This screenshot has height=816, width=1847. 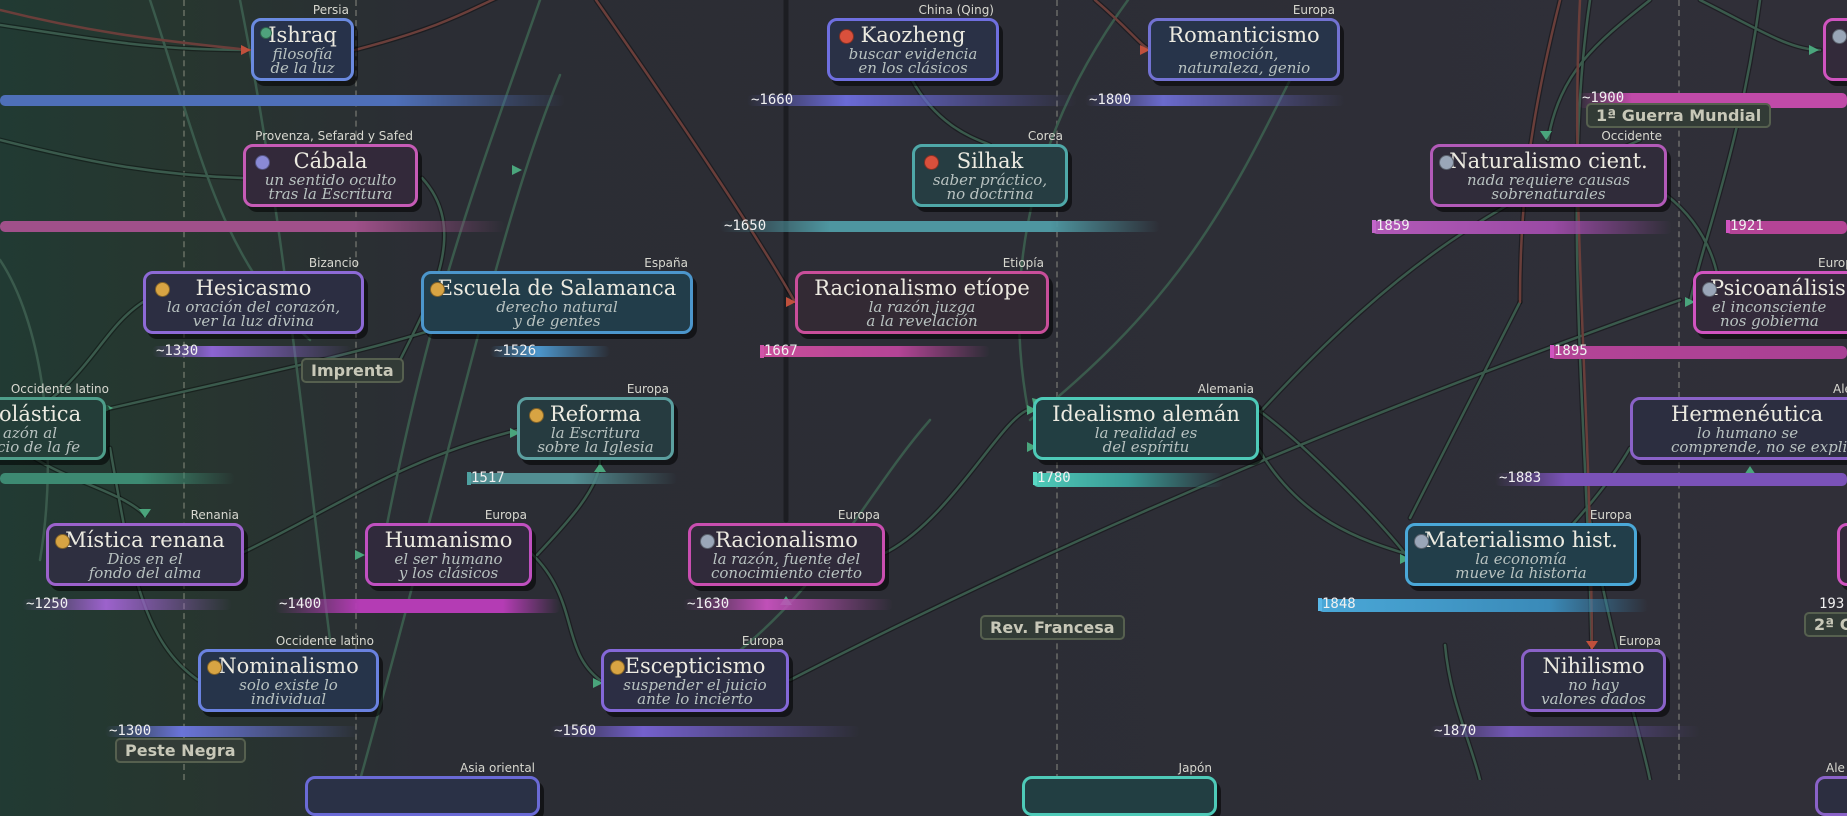 I want to click on year-label-nominalismo: ~1300, so click(x=130, y=731).